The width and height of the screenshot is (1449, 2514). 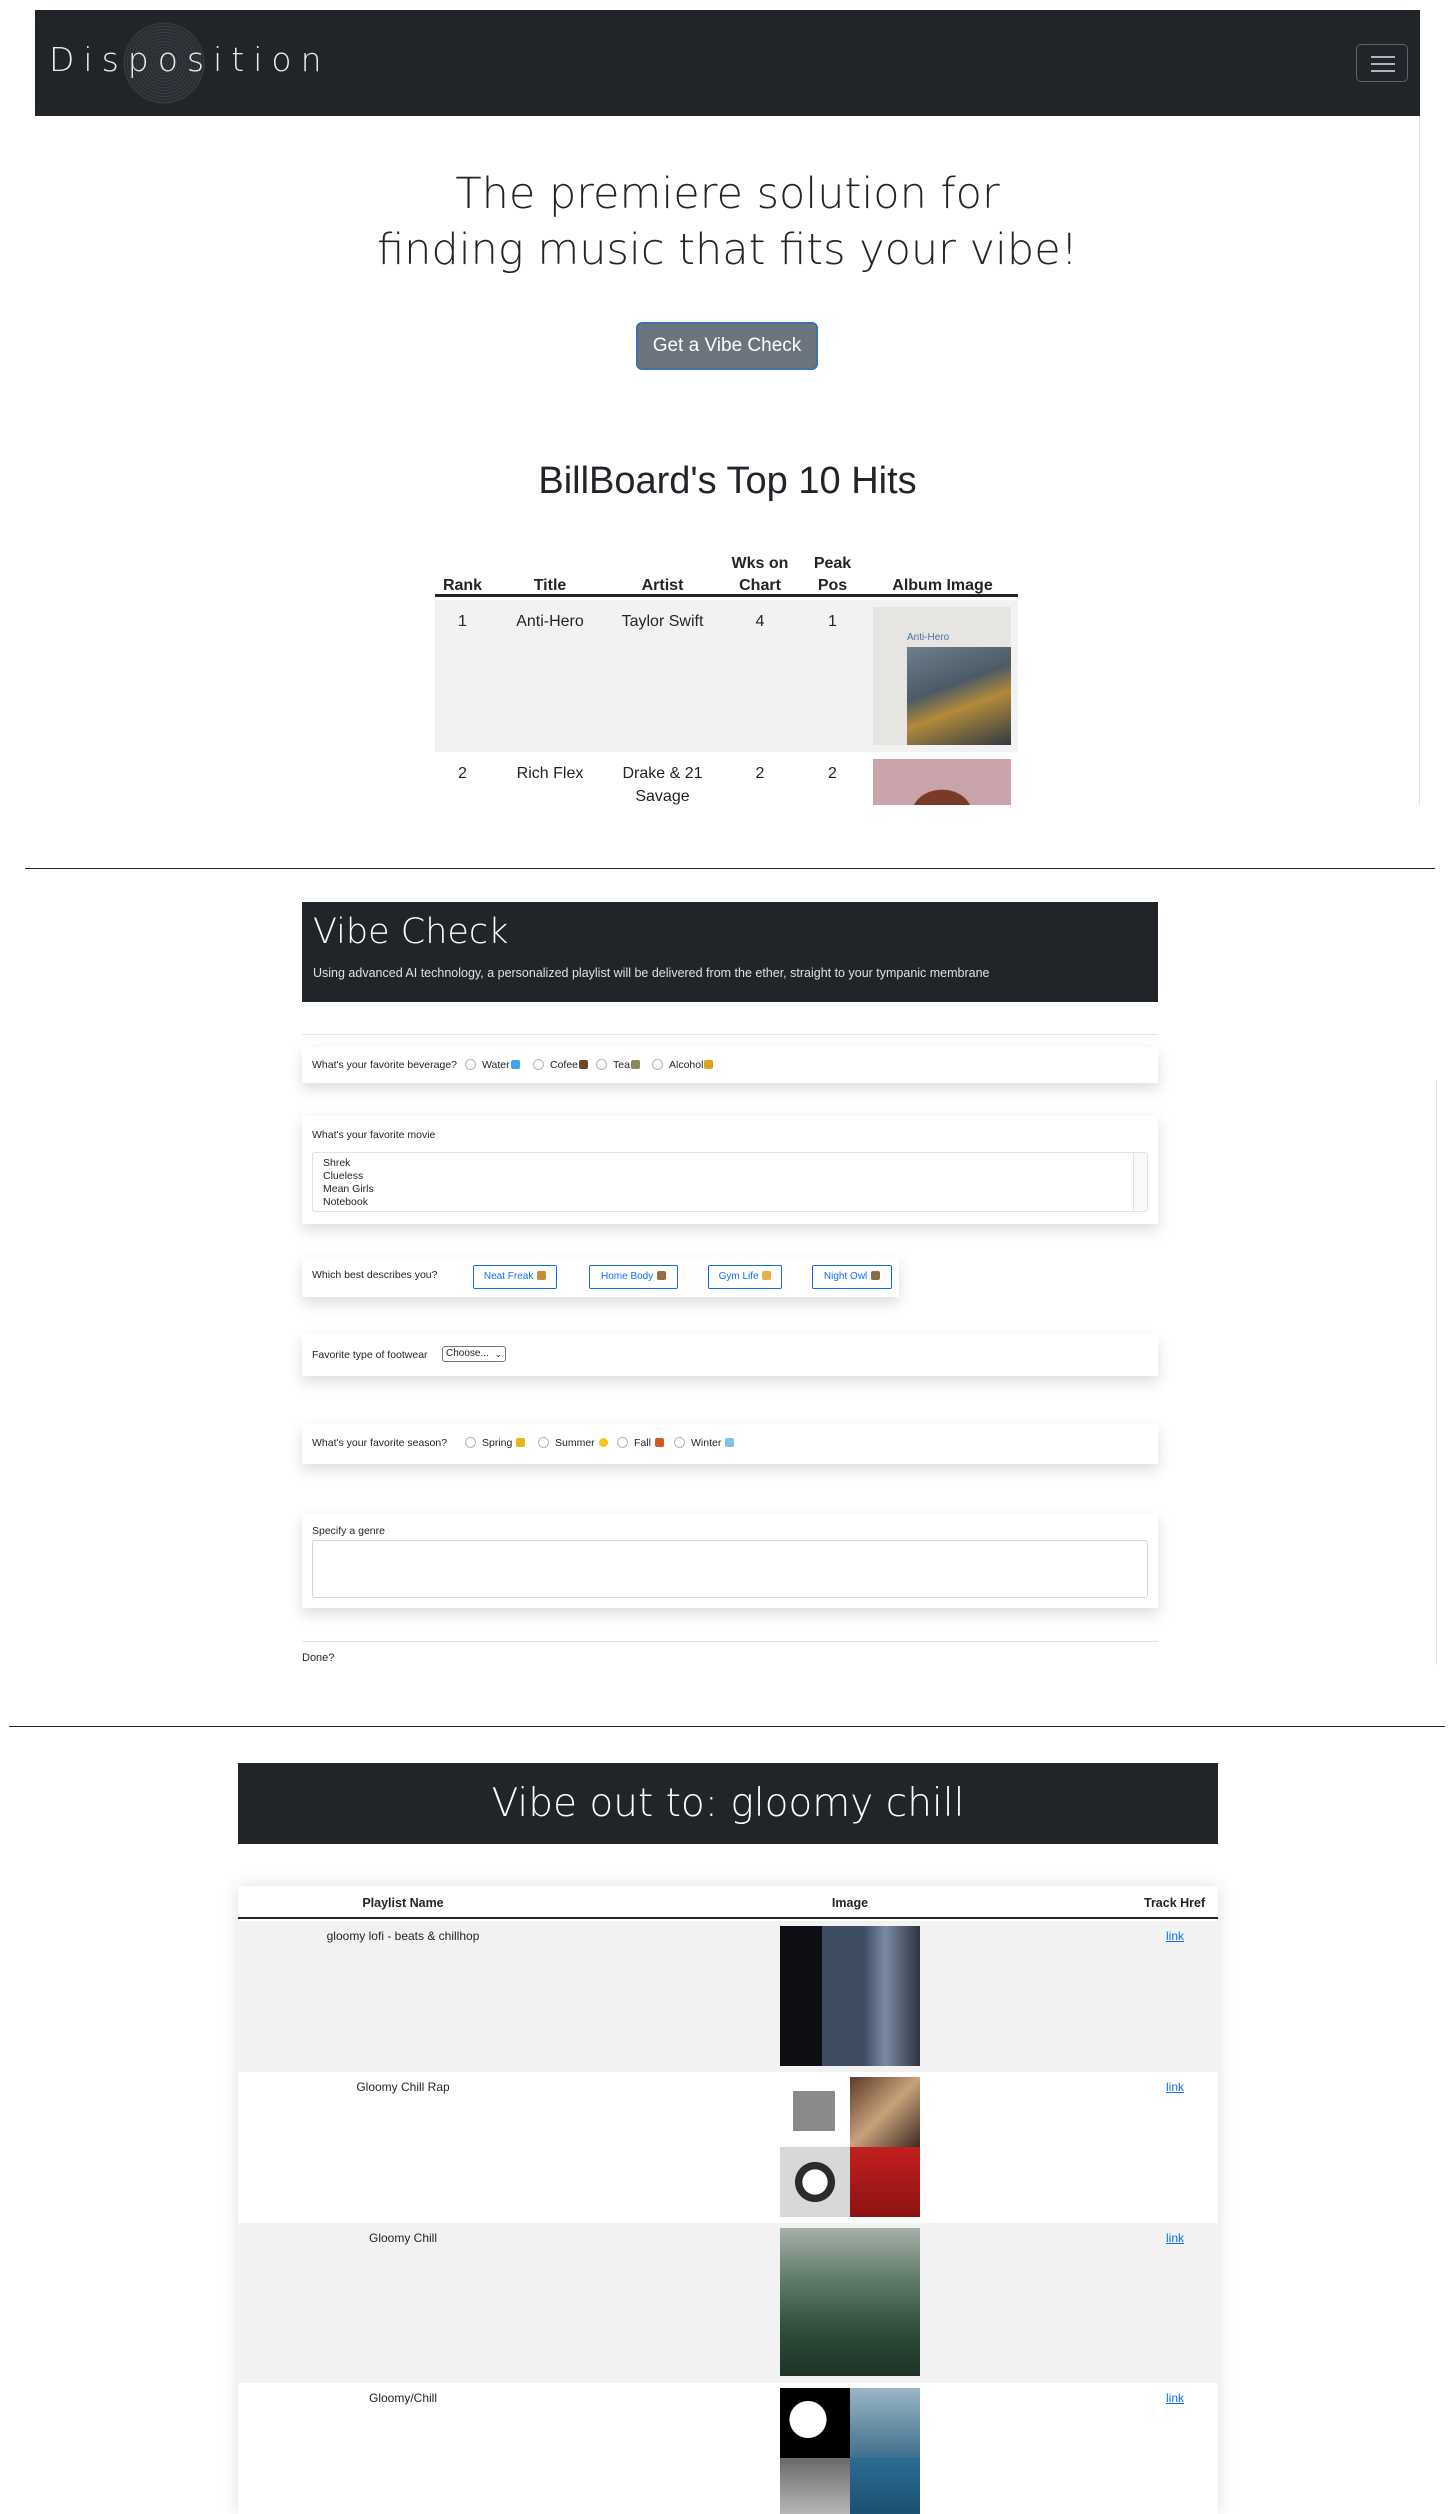 I want to click on house-icon, so click(x=662, y=1275).